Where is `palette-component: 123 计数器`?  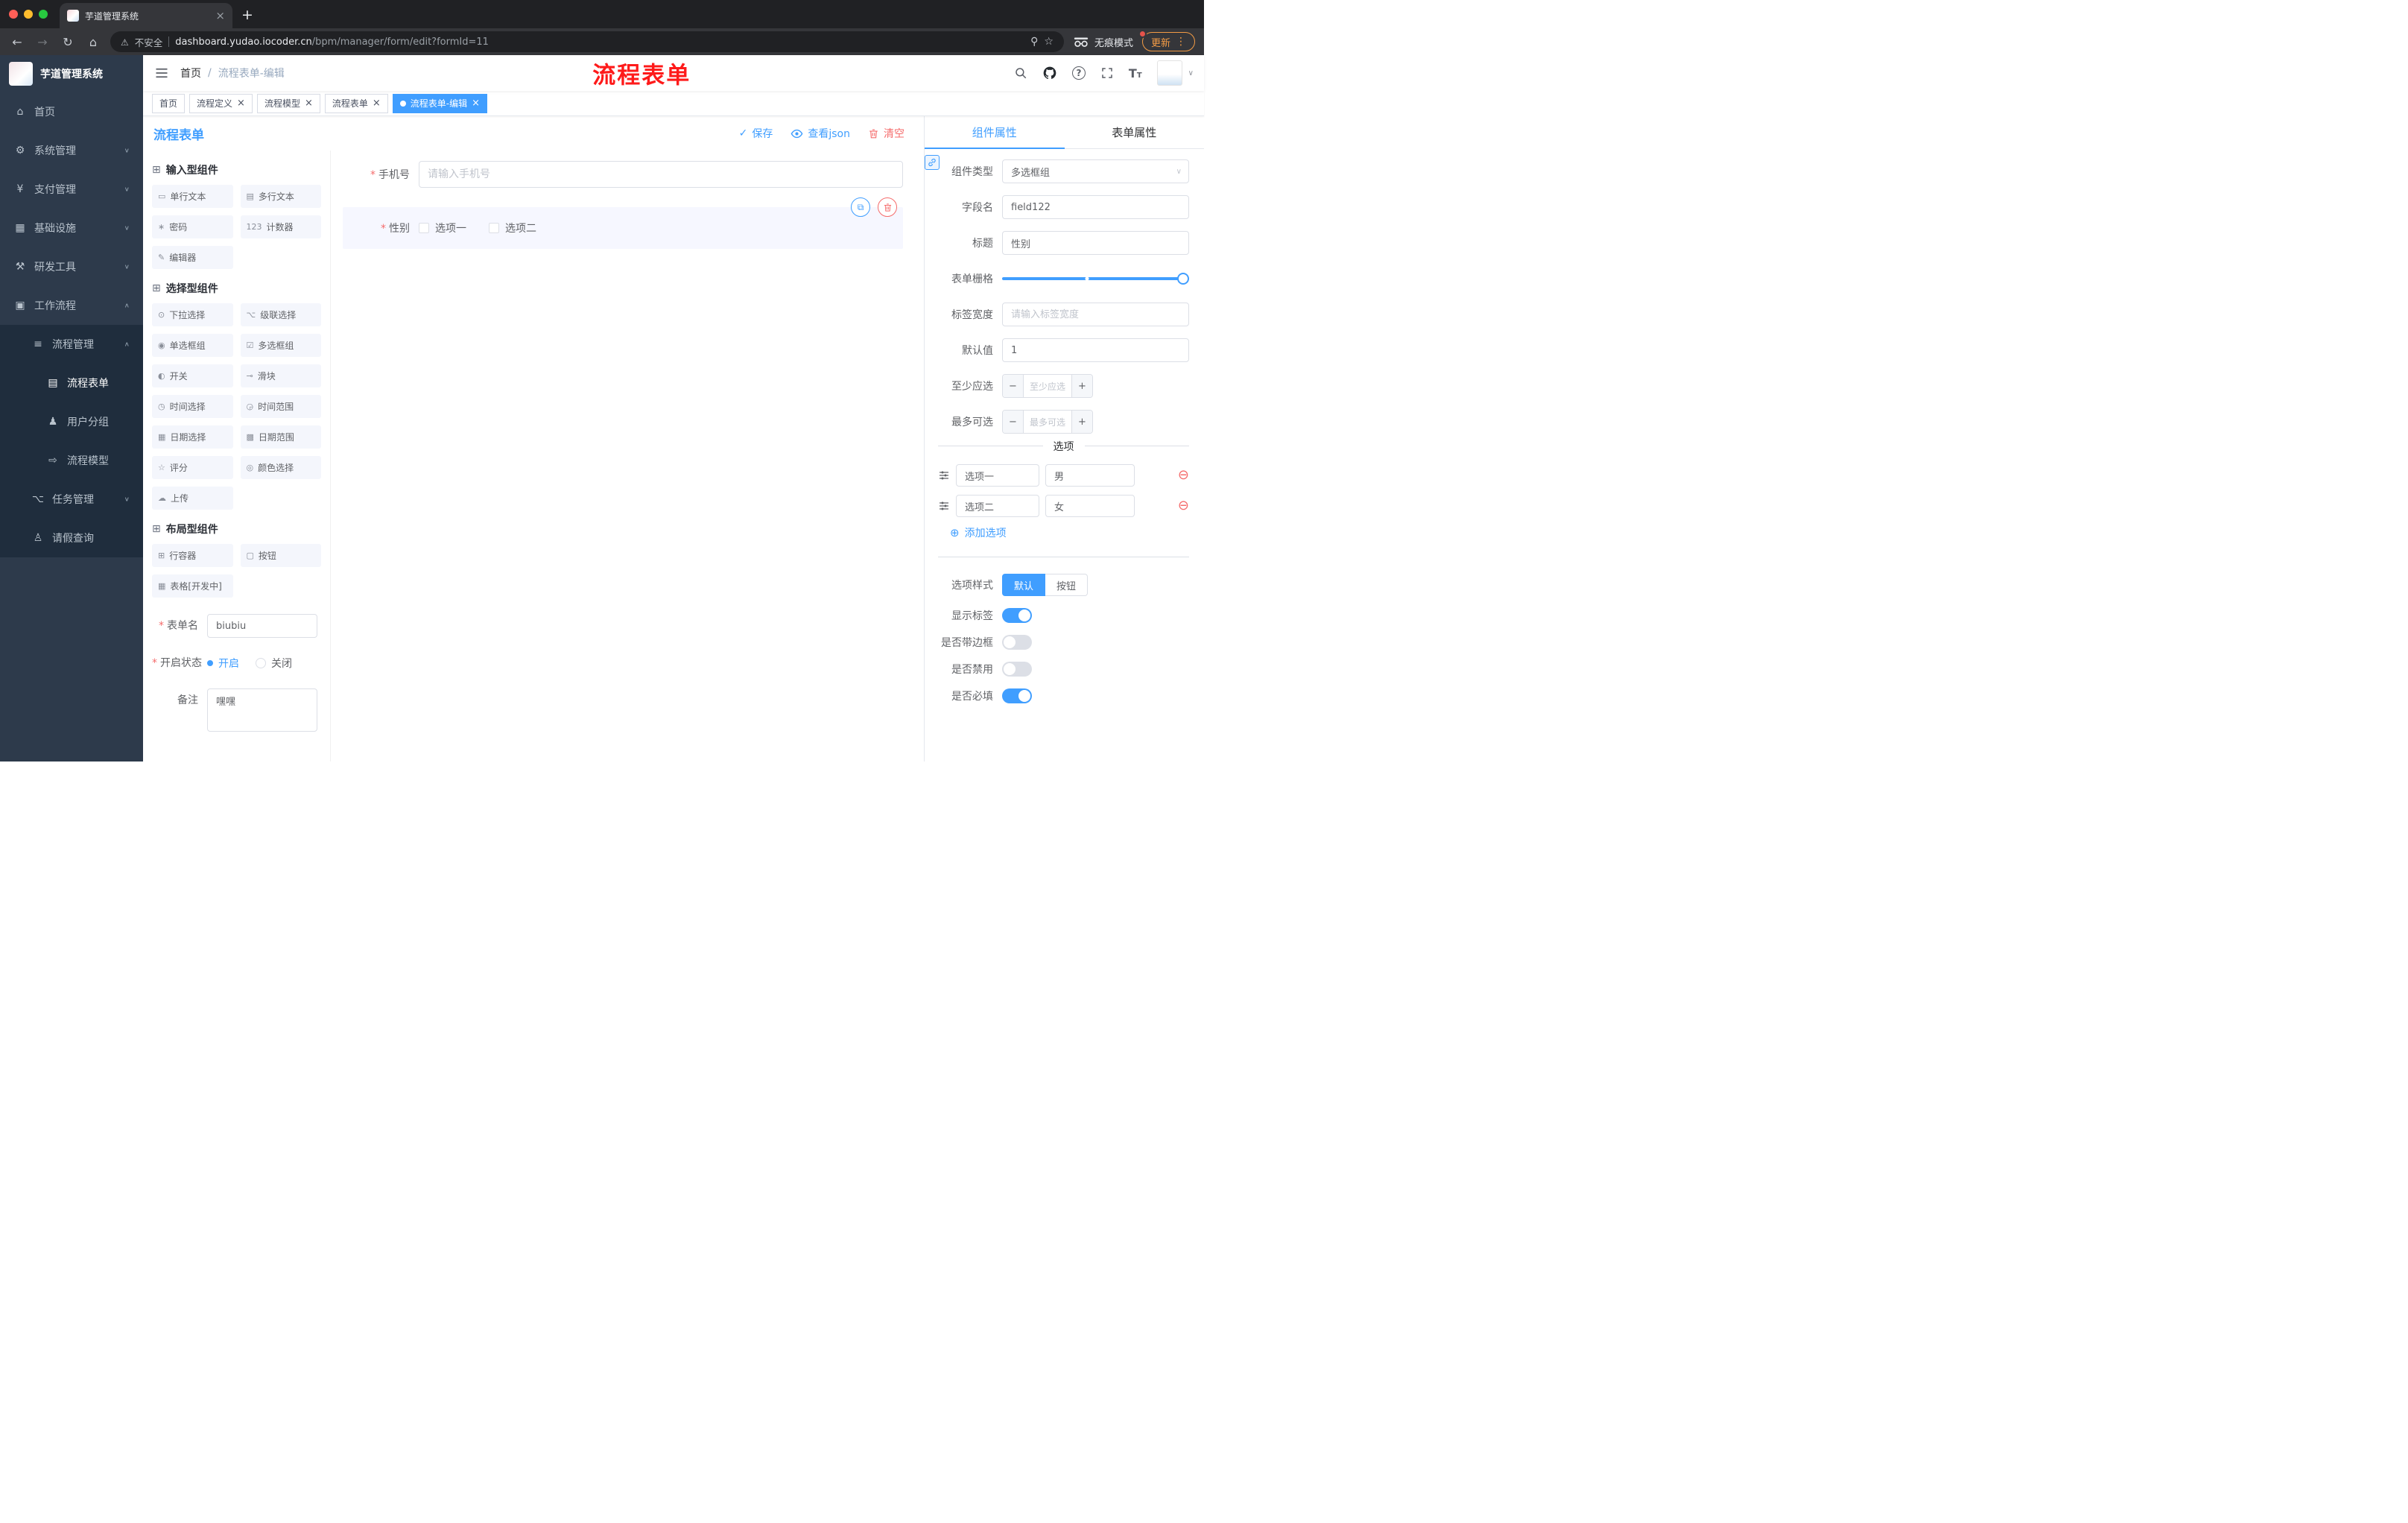
palette-component: 123 计数器 is located at coordinates (280, 227).